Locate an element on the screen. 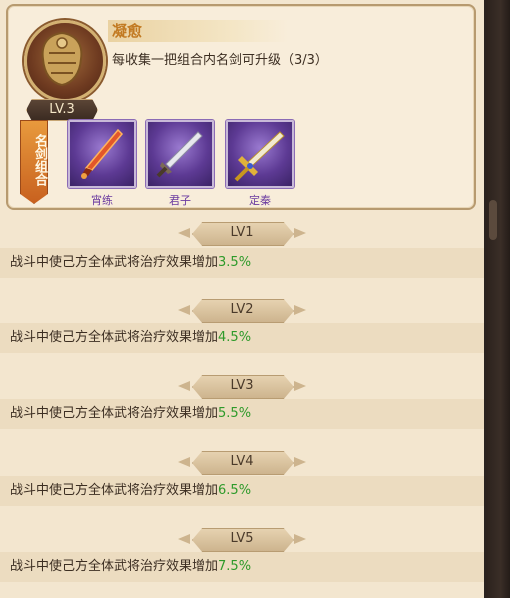 The width and height of the screenshot is (510, 598). level-label: LV4 is located at coordinates (242, 461).